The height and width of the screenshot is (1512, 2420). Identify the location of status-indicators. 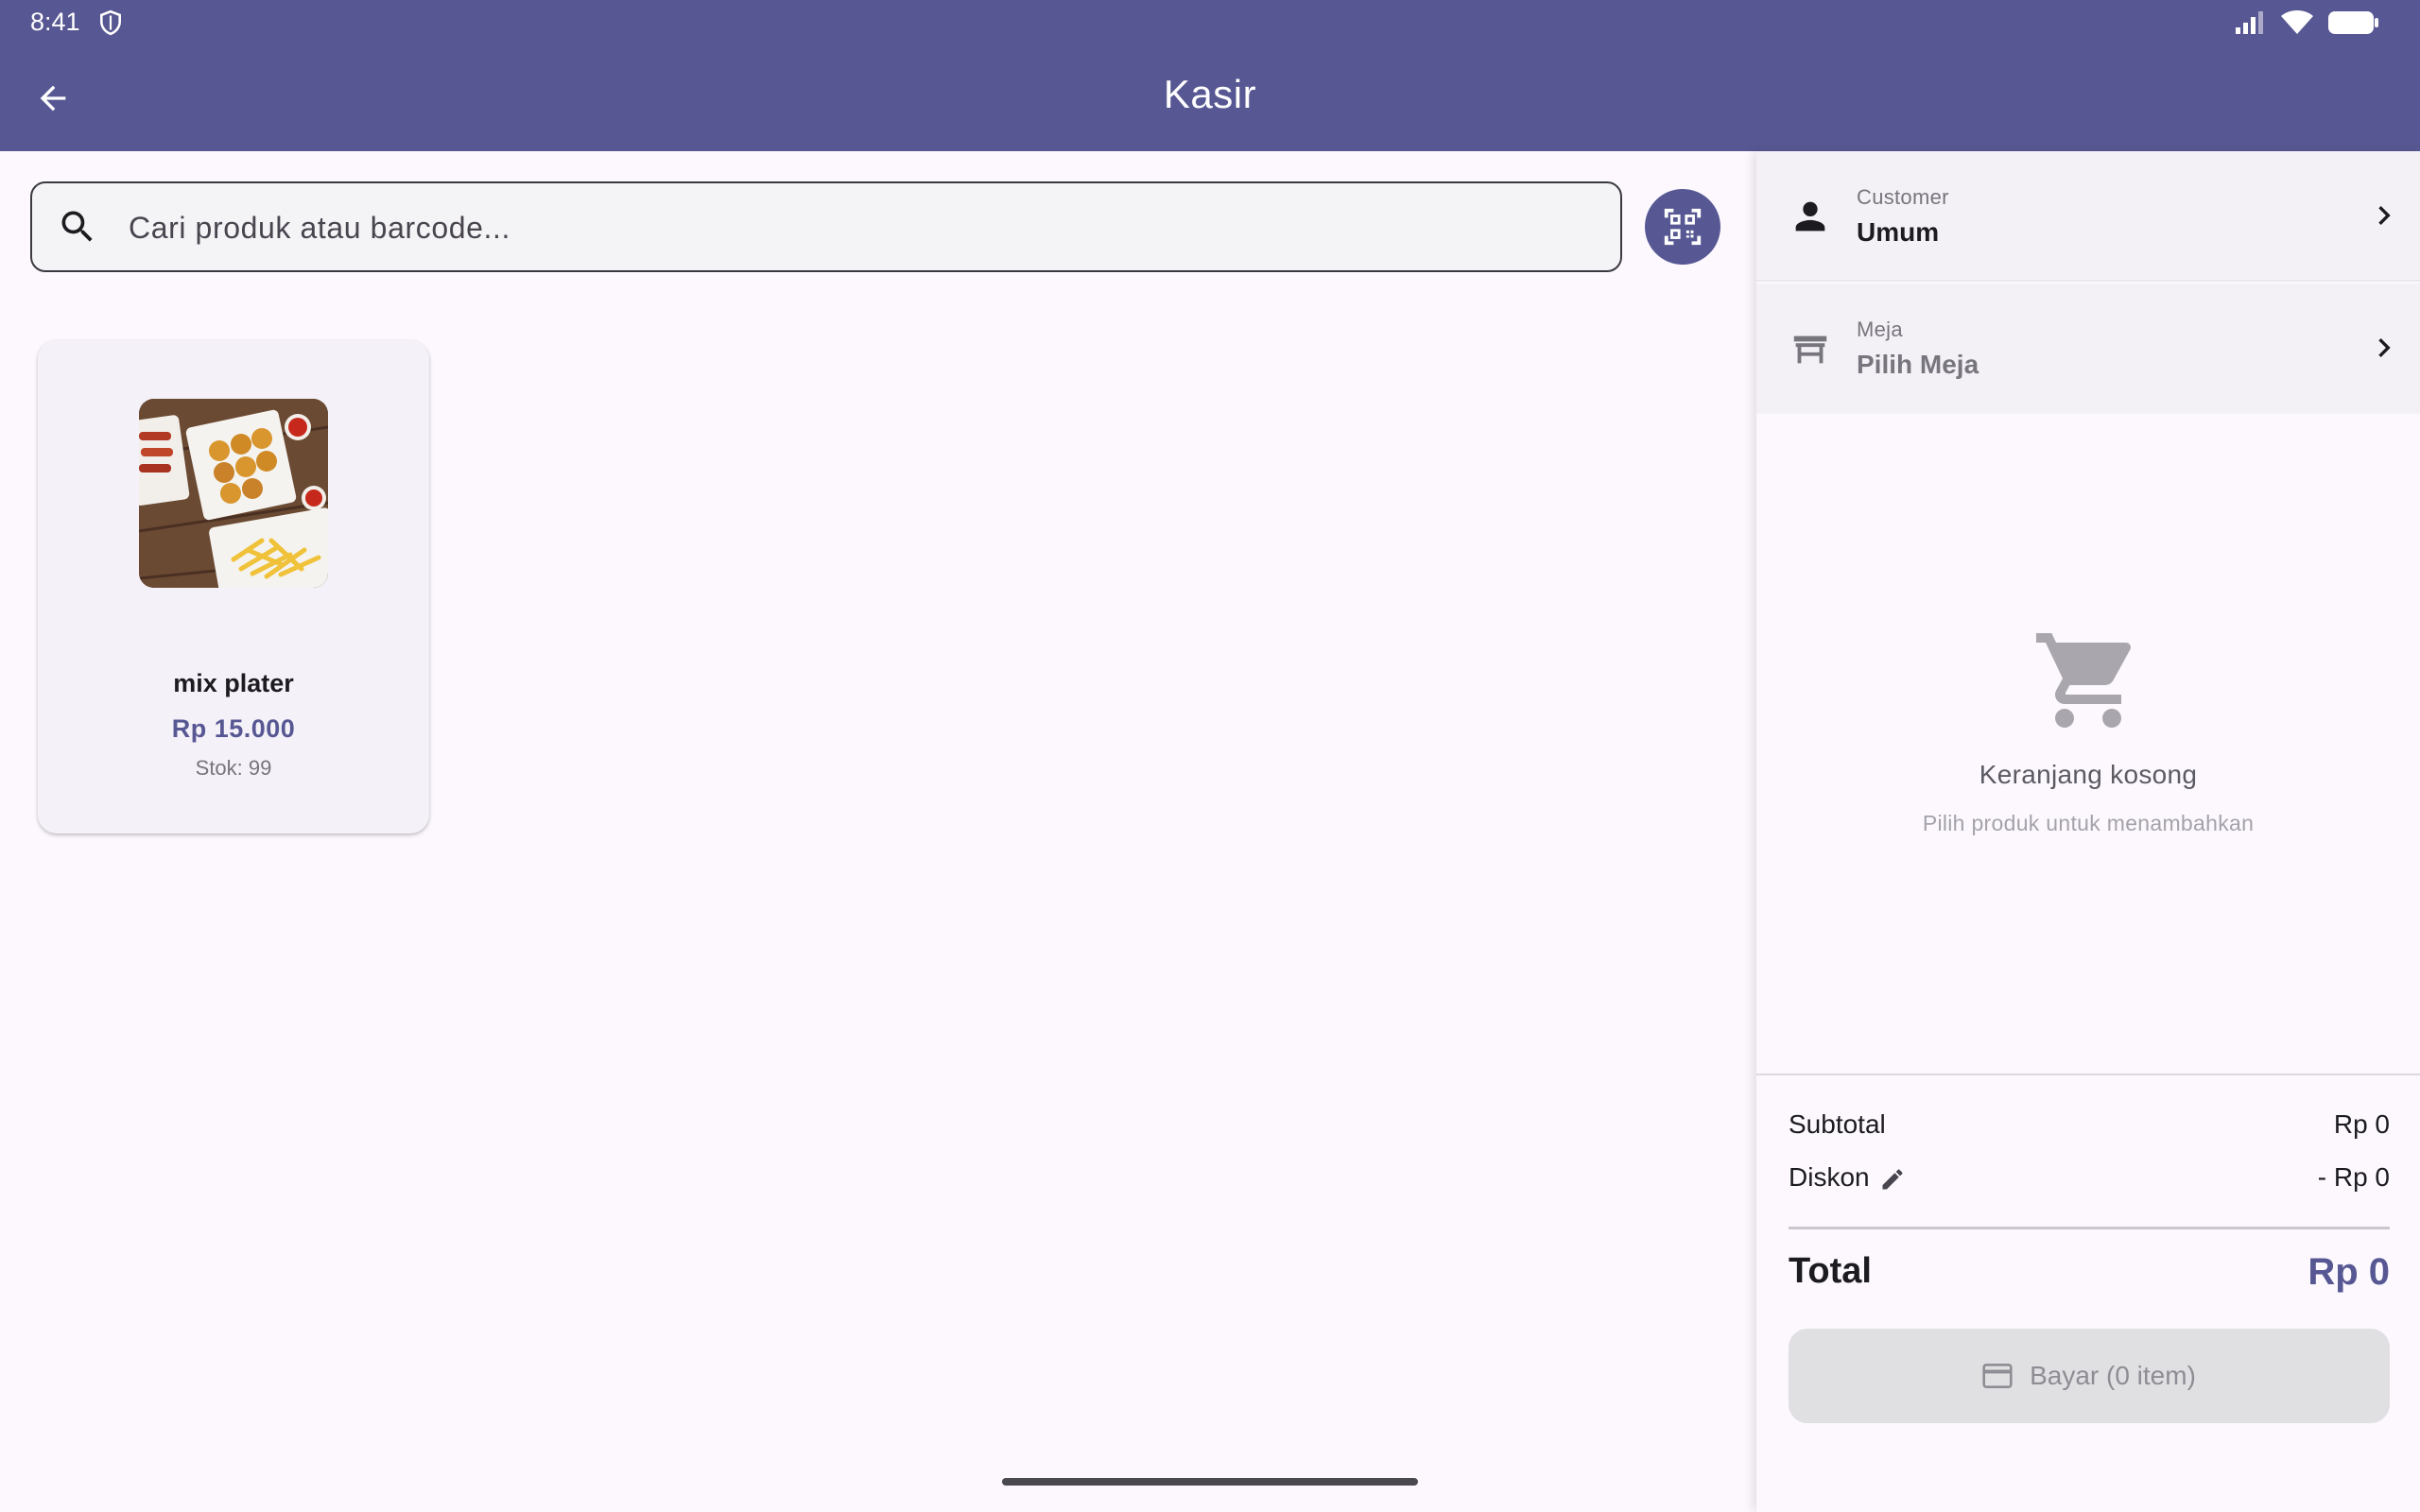
(2307, 22).